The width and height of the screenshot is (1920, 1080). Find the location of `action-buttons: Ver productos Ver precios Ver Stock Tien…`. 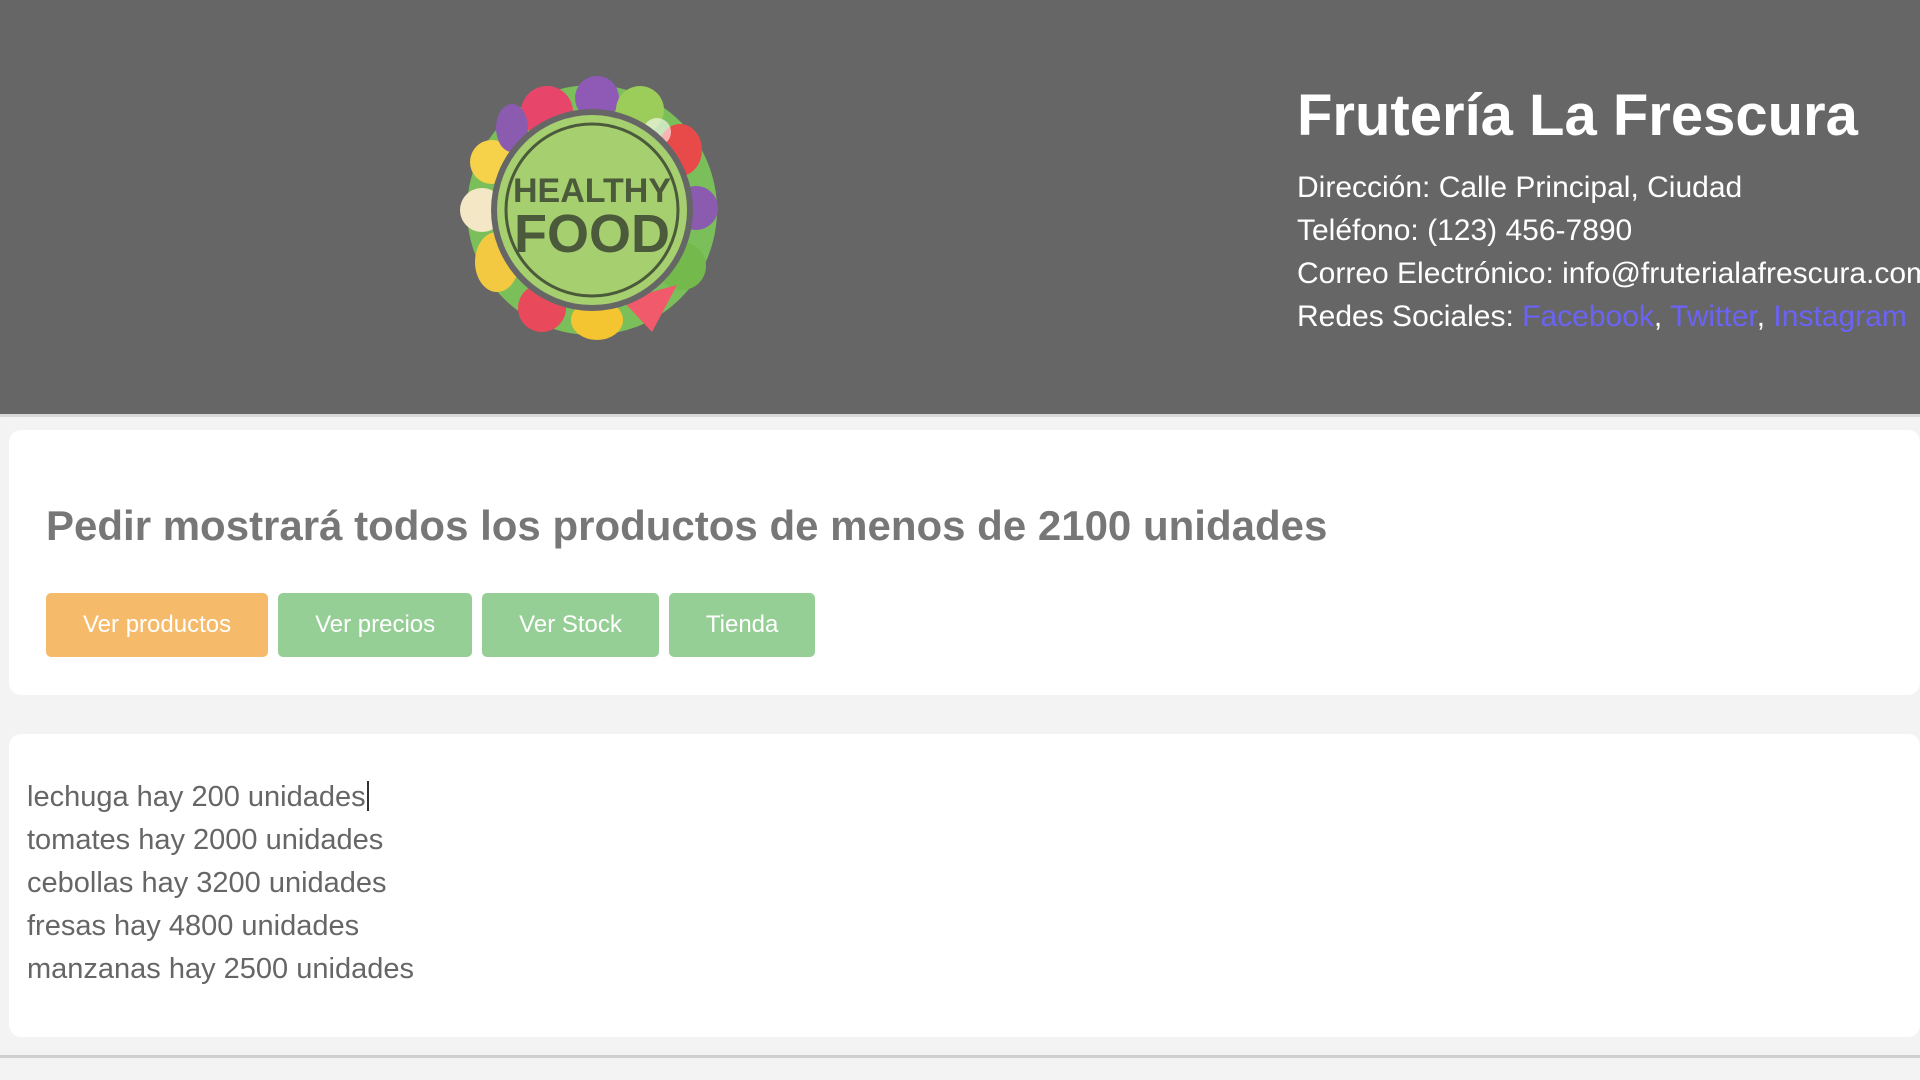

action-buttons: Ver productos Ver precios Ver Stock Tien… is located at coordinates (431, 625).